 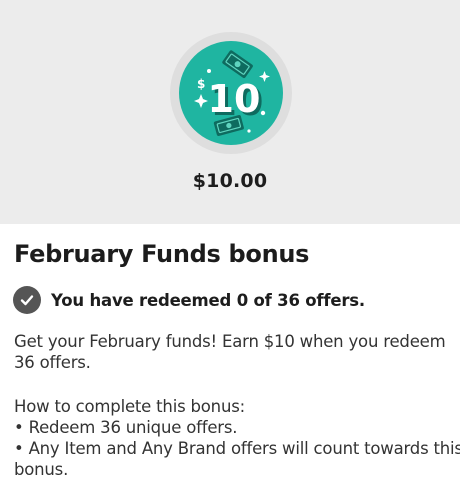 What do you see at coordinates (129, 406) in the screenshot?
I see `howto-heading: How to complete this bonus:` at bounding box center [129, 406].